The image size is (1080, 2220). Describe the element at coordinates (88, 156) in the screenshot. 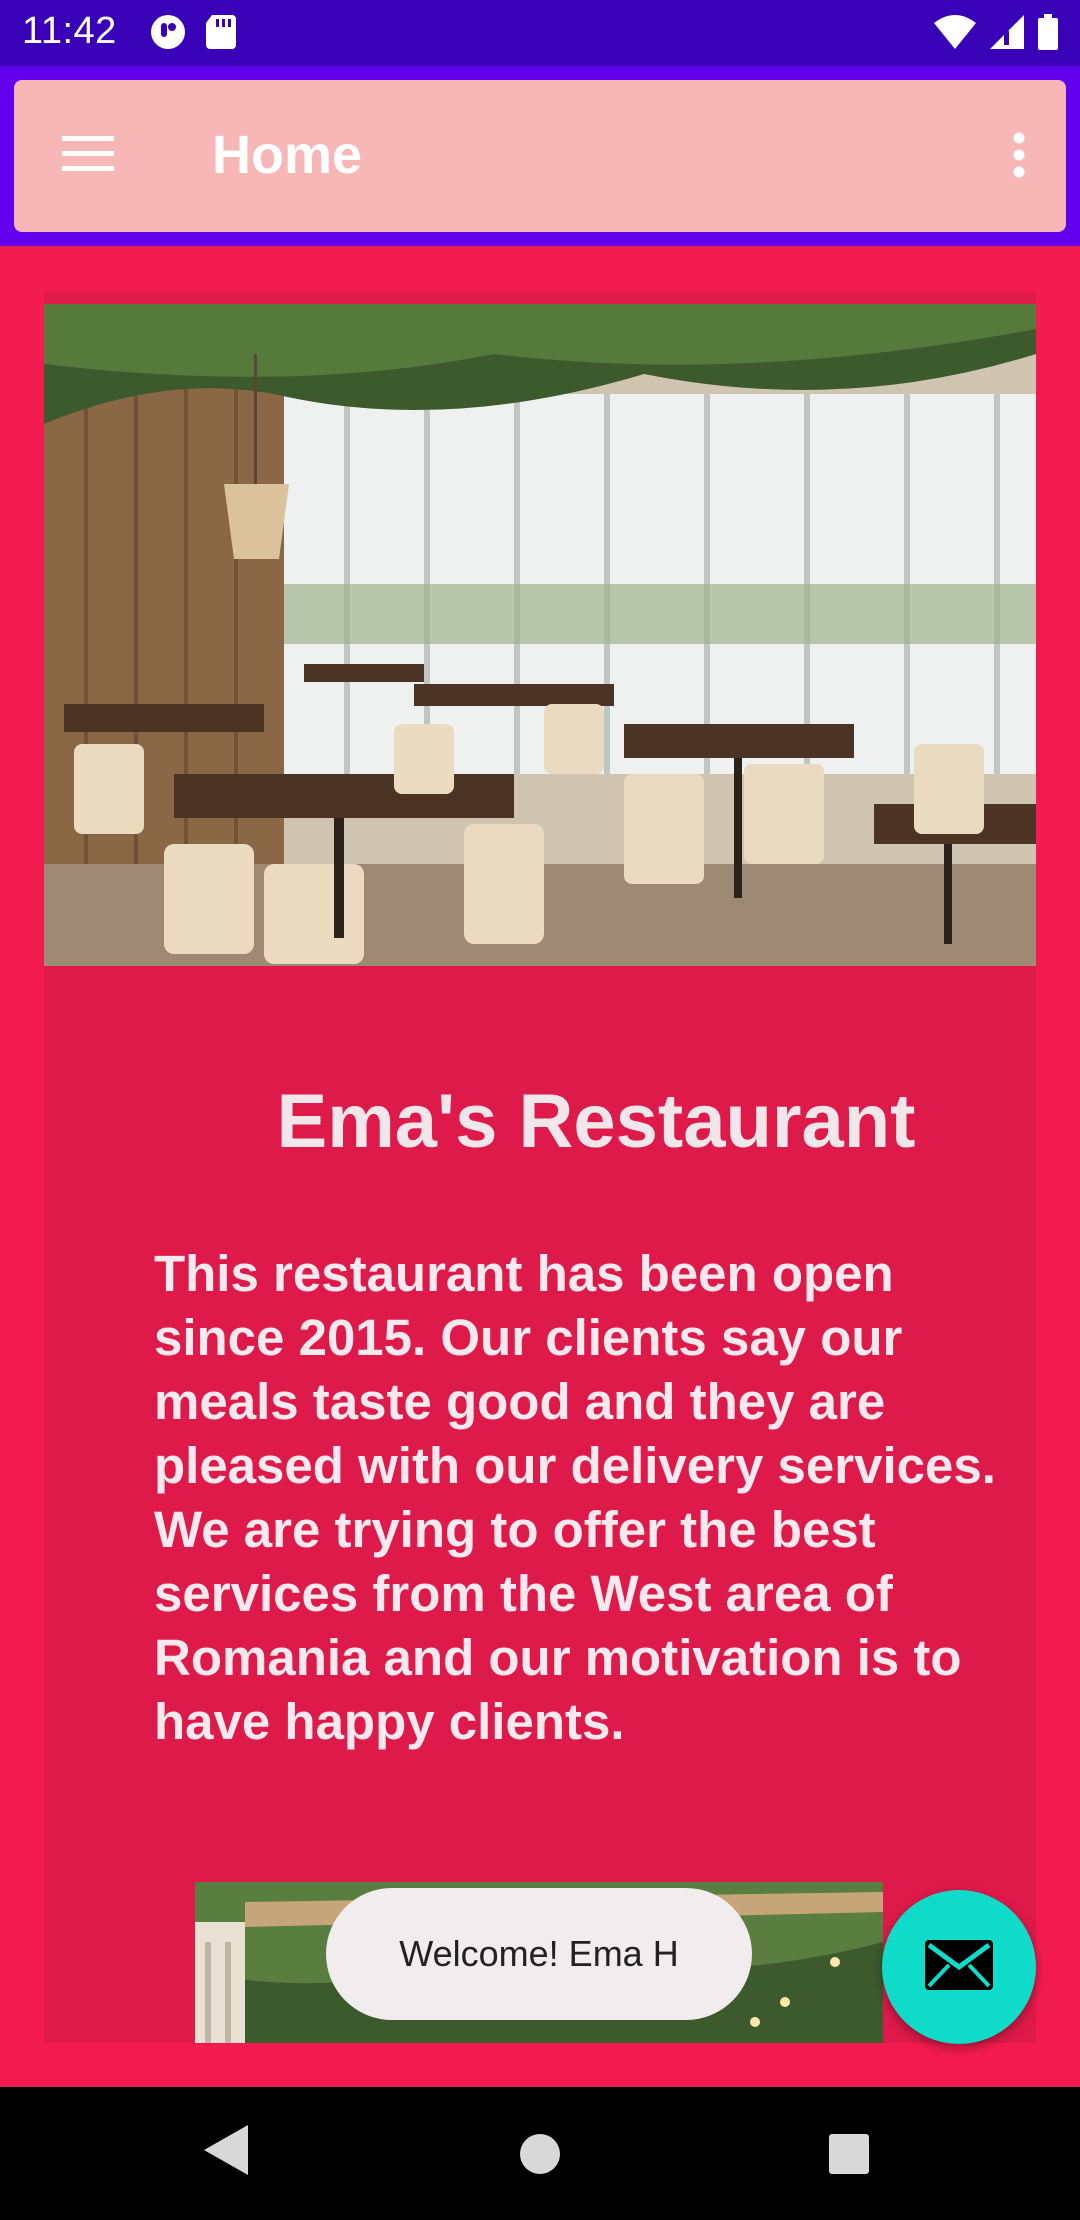

I see `hamburger-menu-icon` at that location.